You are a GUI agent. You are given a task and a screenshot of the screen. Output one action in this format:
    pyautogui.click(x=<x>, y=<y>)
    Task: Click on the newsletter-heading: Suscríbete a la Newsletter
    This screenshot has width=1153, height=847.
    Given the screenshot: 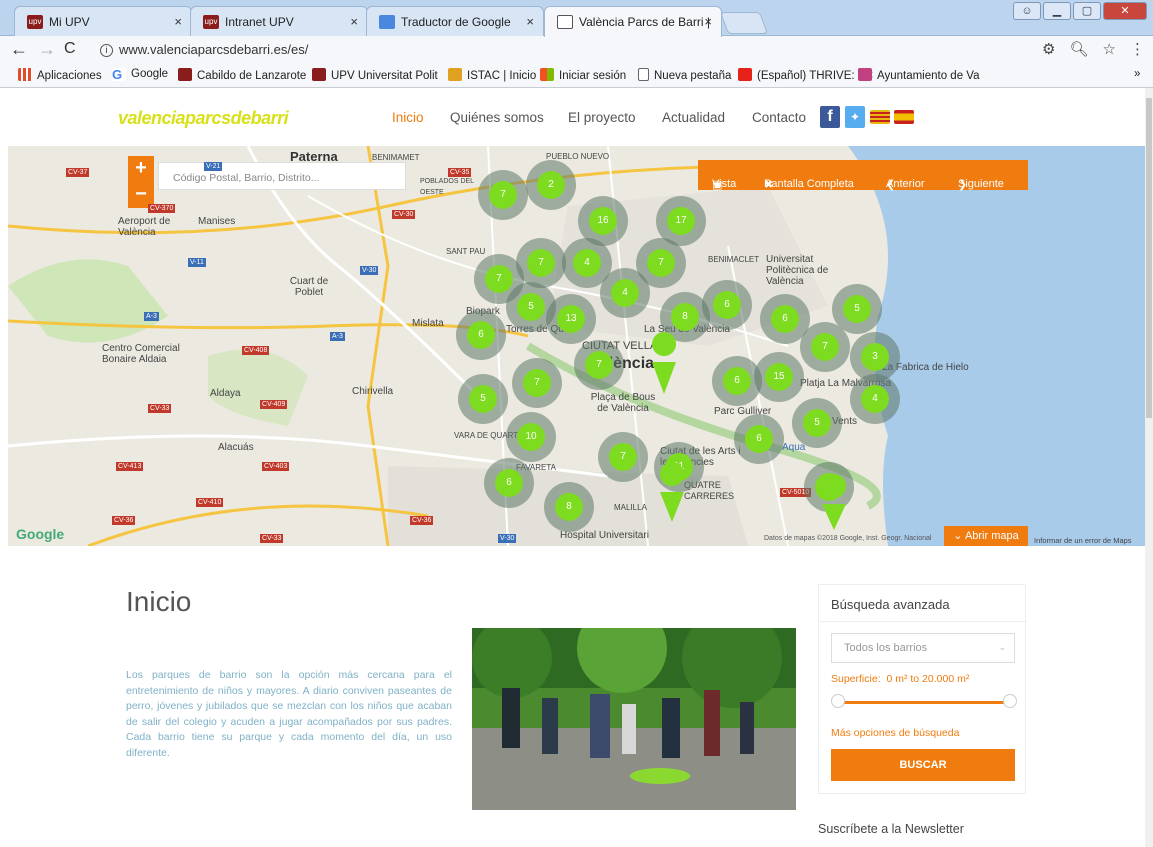 What is the action you would take?
    pyautogui.click(x=891, y=829)
    